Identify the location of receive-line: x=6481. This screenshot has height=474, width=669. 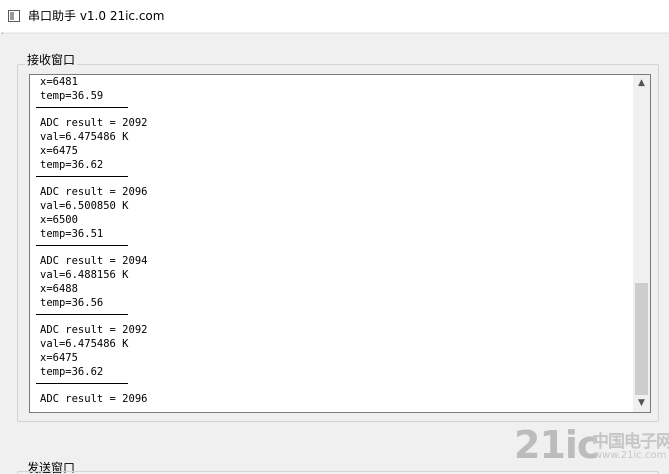
(59, 82).